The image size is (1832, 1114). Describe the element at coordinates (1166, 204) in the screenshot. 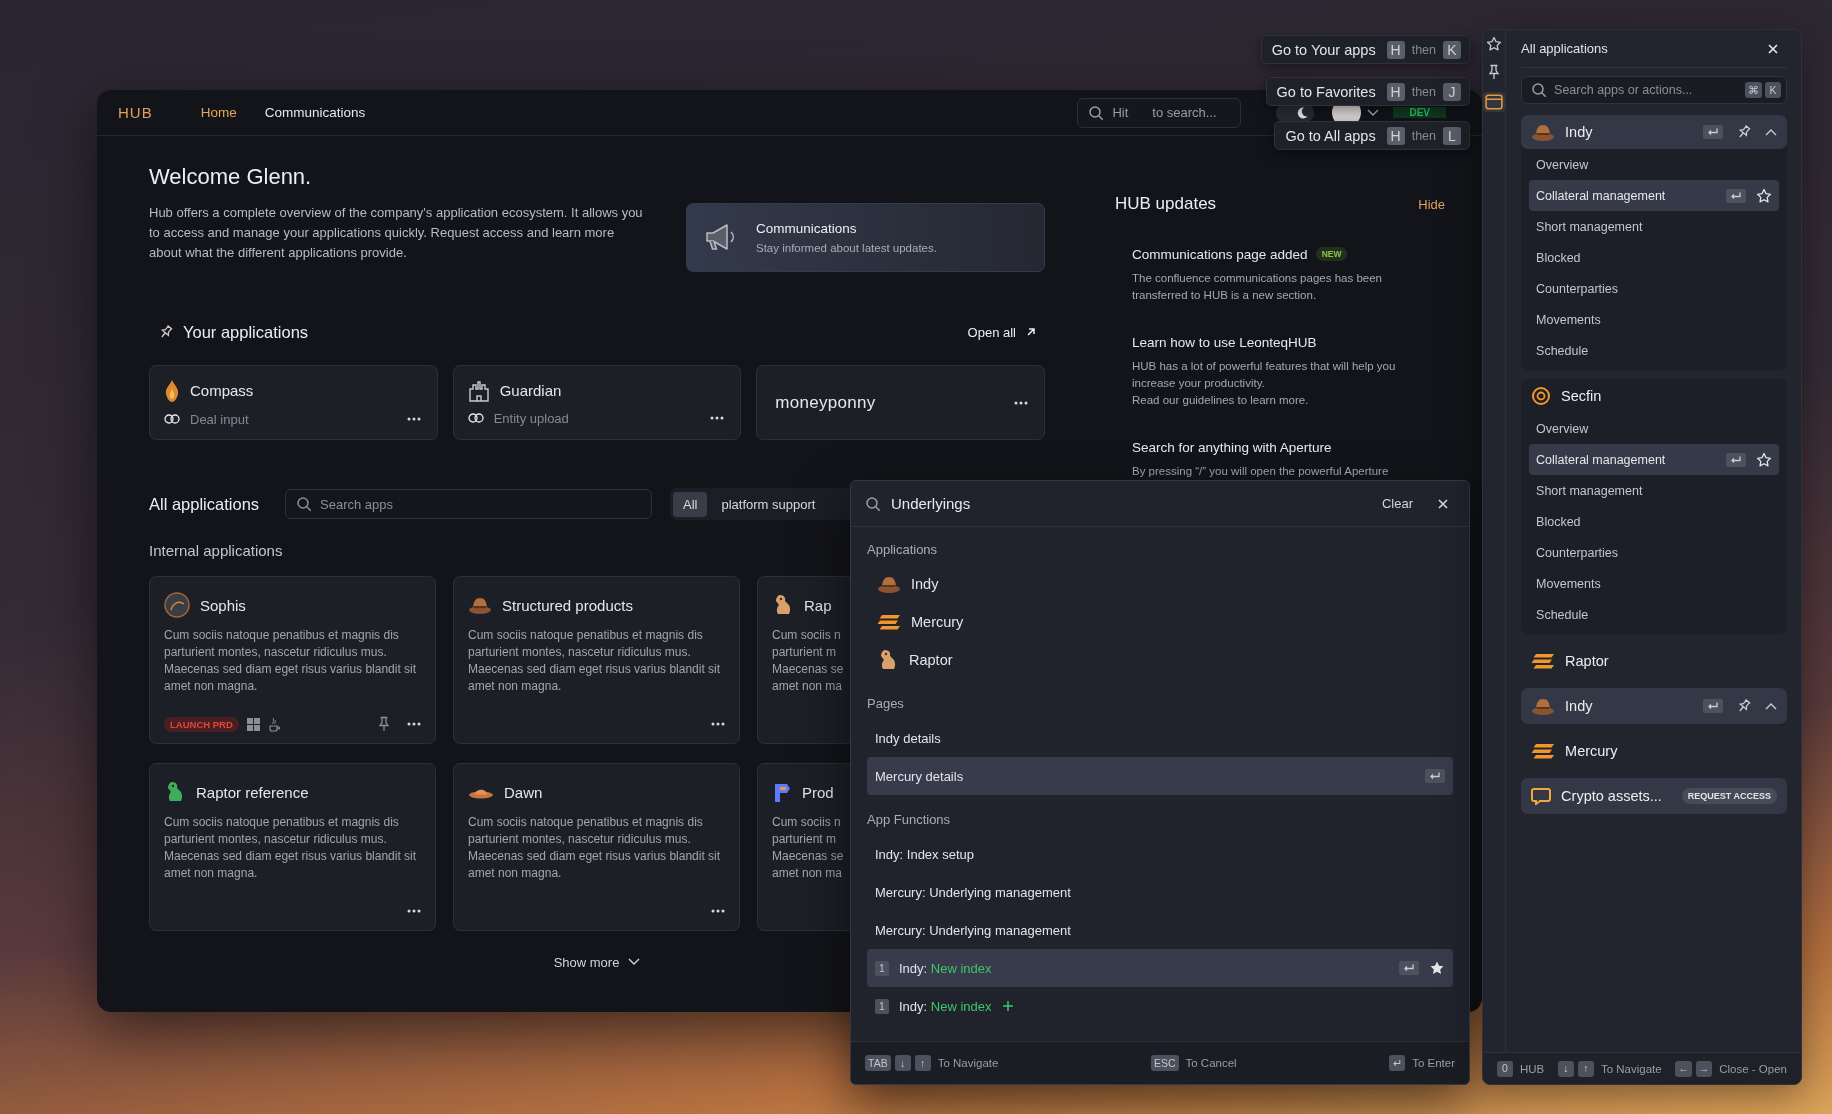

I see `section-title: HUB updates` at that location.